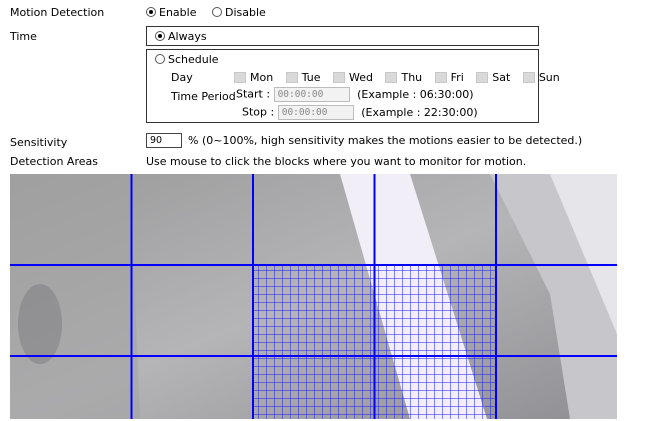  What do you see at coordinates (193, 59) in the screenshot?
I see `schedule-label: Schedule` at bounding box center [193, 59].